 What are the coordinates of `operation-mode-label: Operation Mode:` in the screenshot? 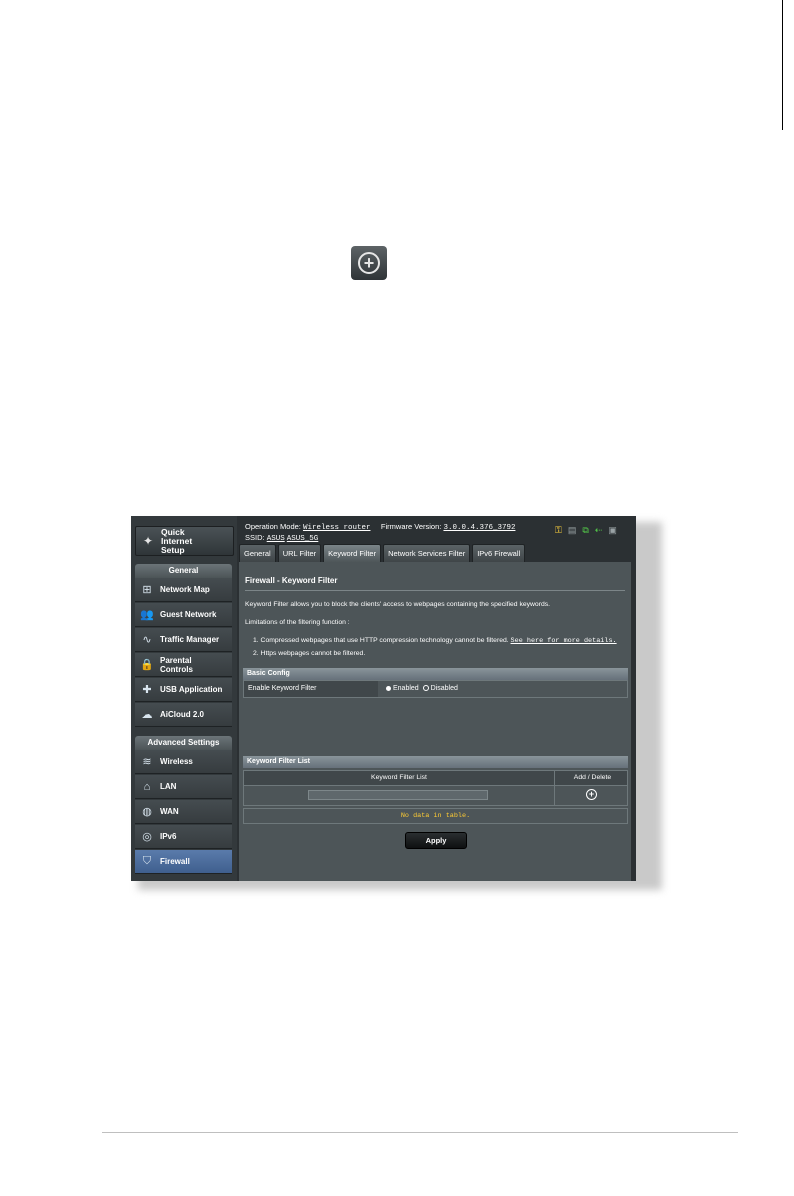 It's located at (273, 526).